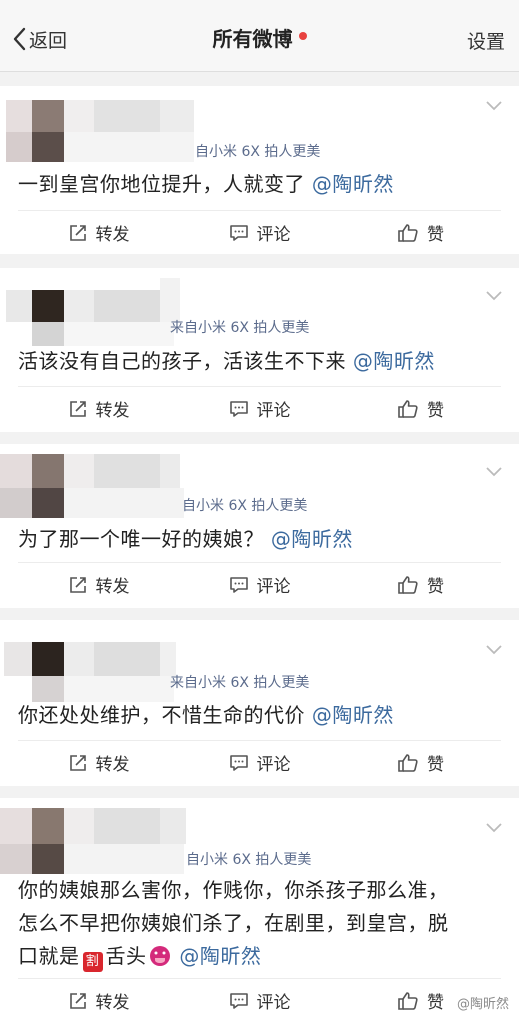 This screenshot has width=519, height=1024. I want to click on post-text-fragment: 口就是, so click(49, 956).